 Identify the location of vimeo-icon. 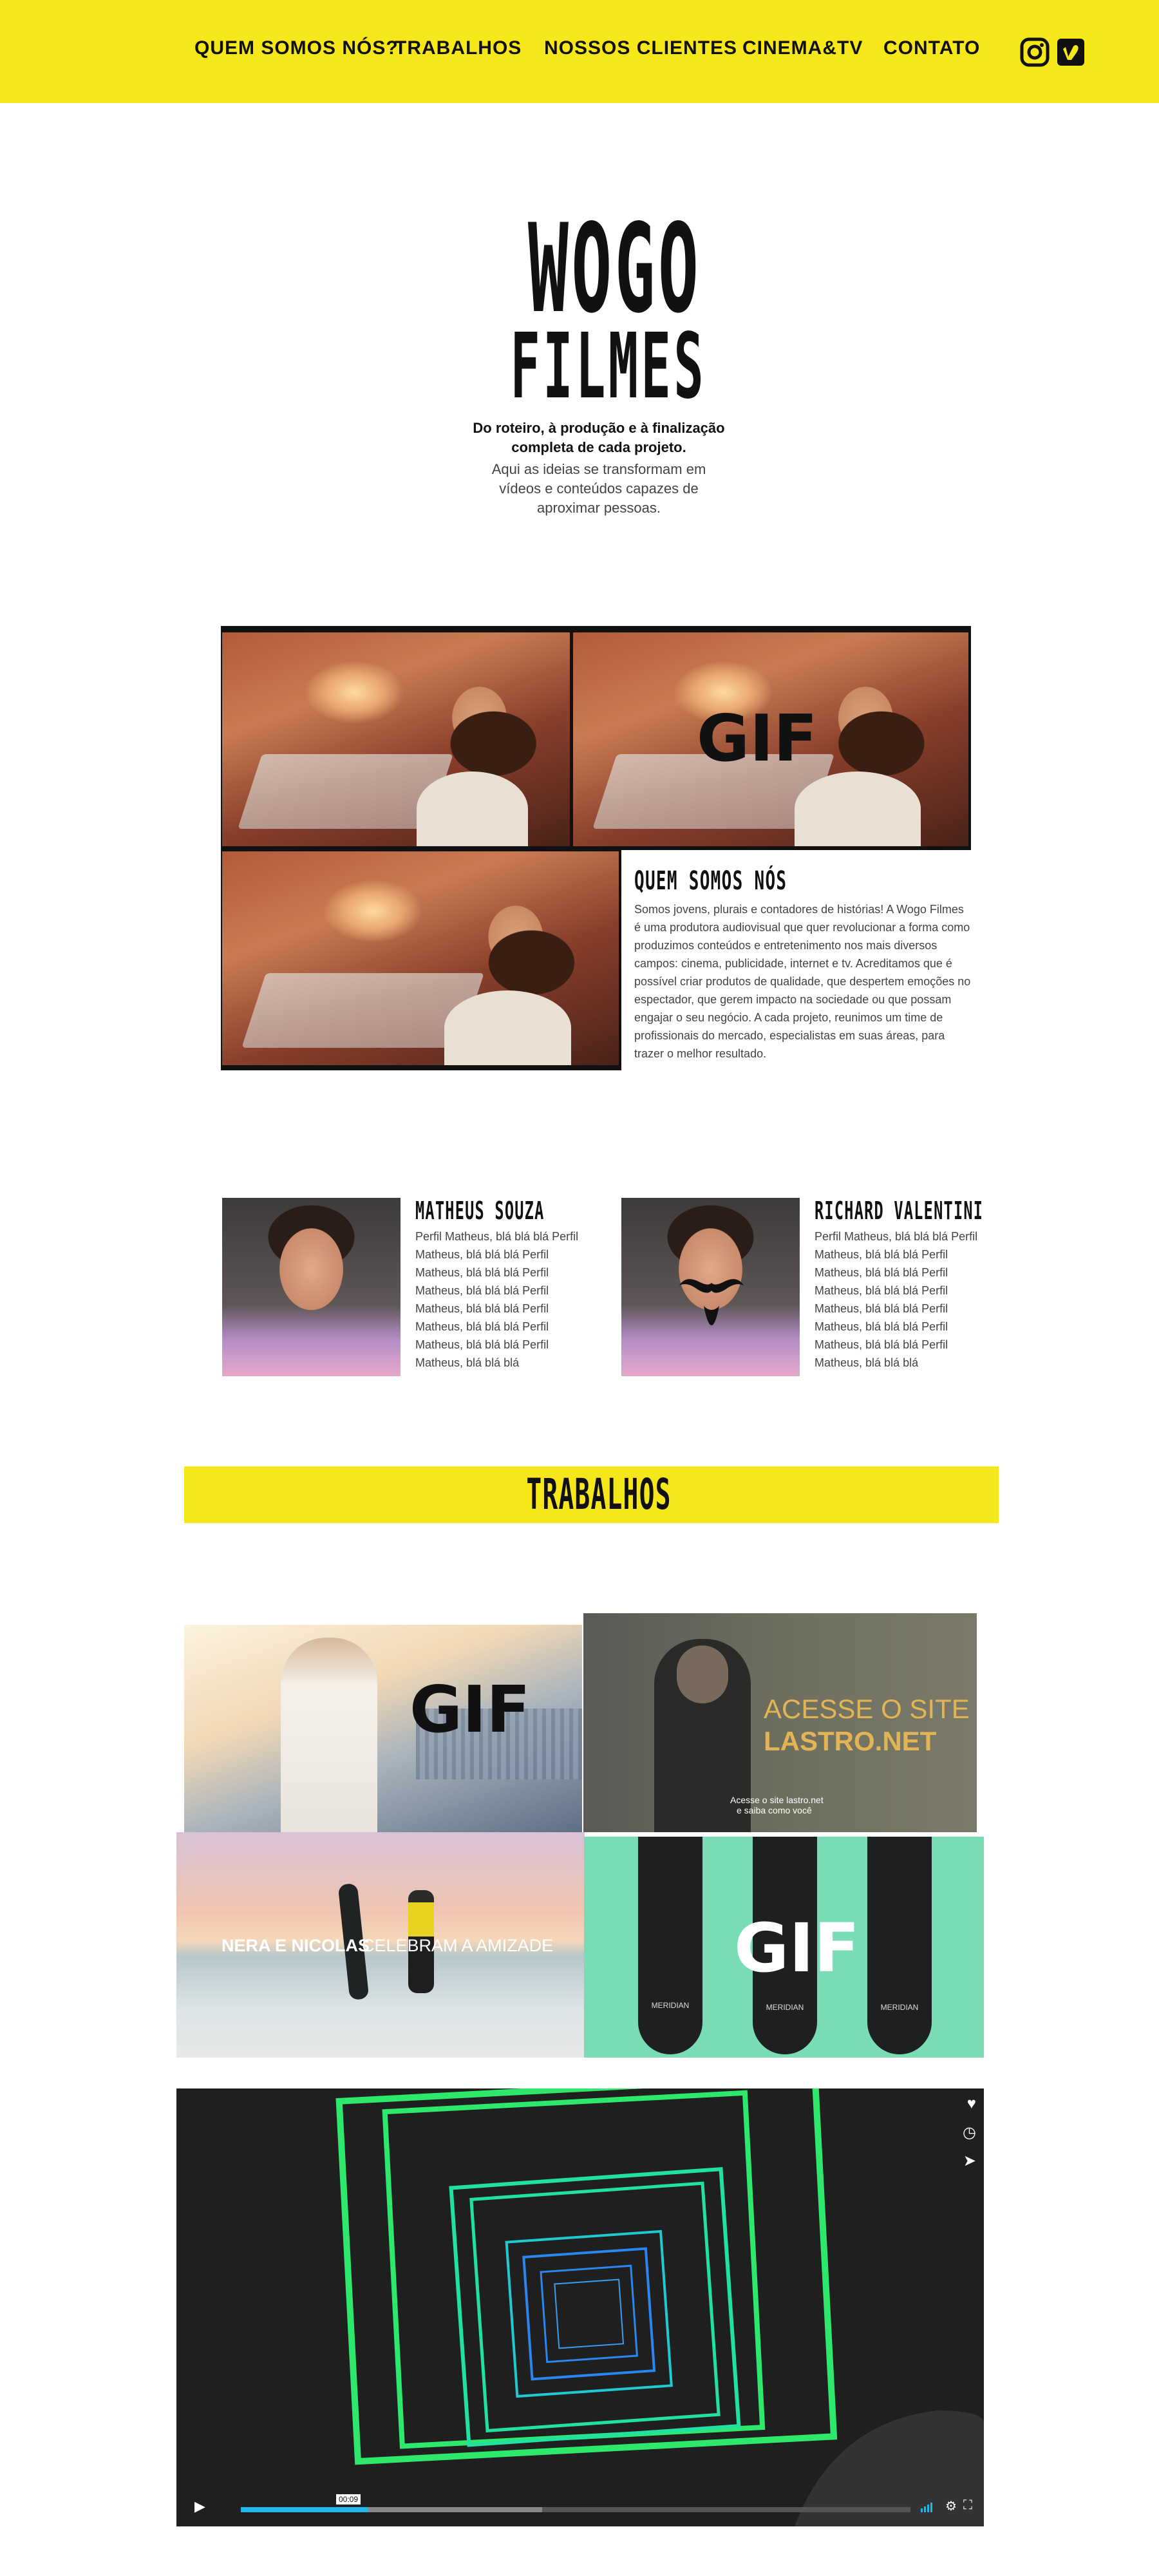
(1071, 52).